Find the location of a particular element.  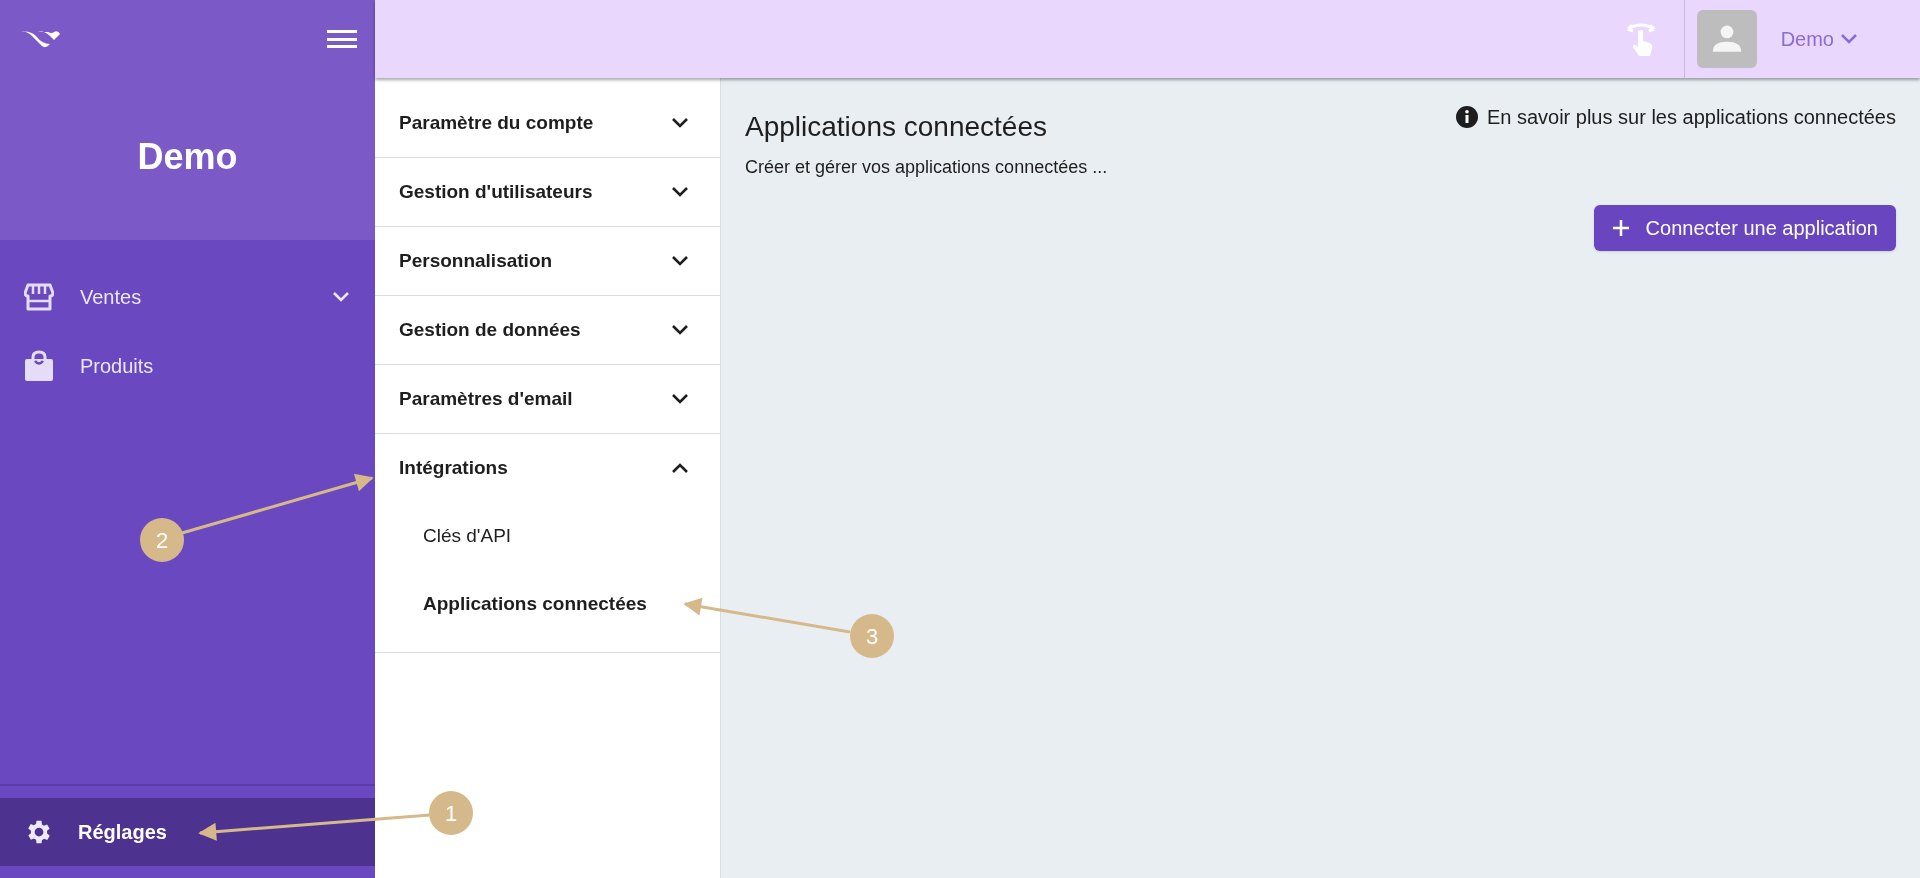

menu-icon is located at coordinates (342, 39).